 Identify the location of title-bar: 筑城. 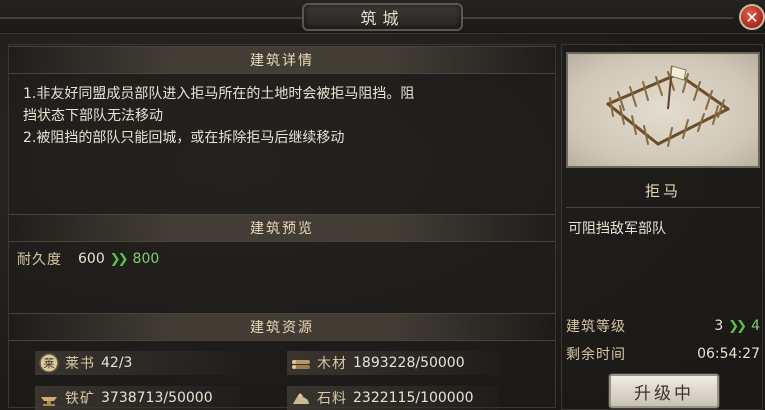
(382, 17).